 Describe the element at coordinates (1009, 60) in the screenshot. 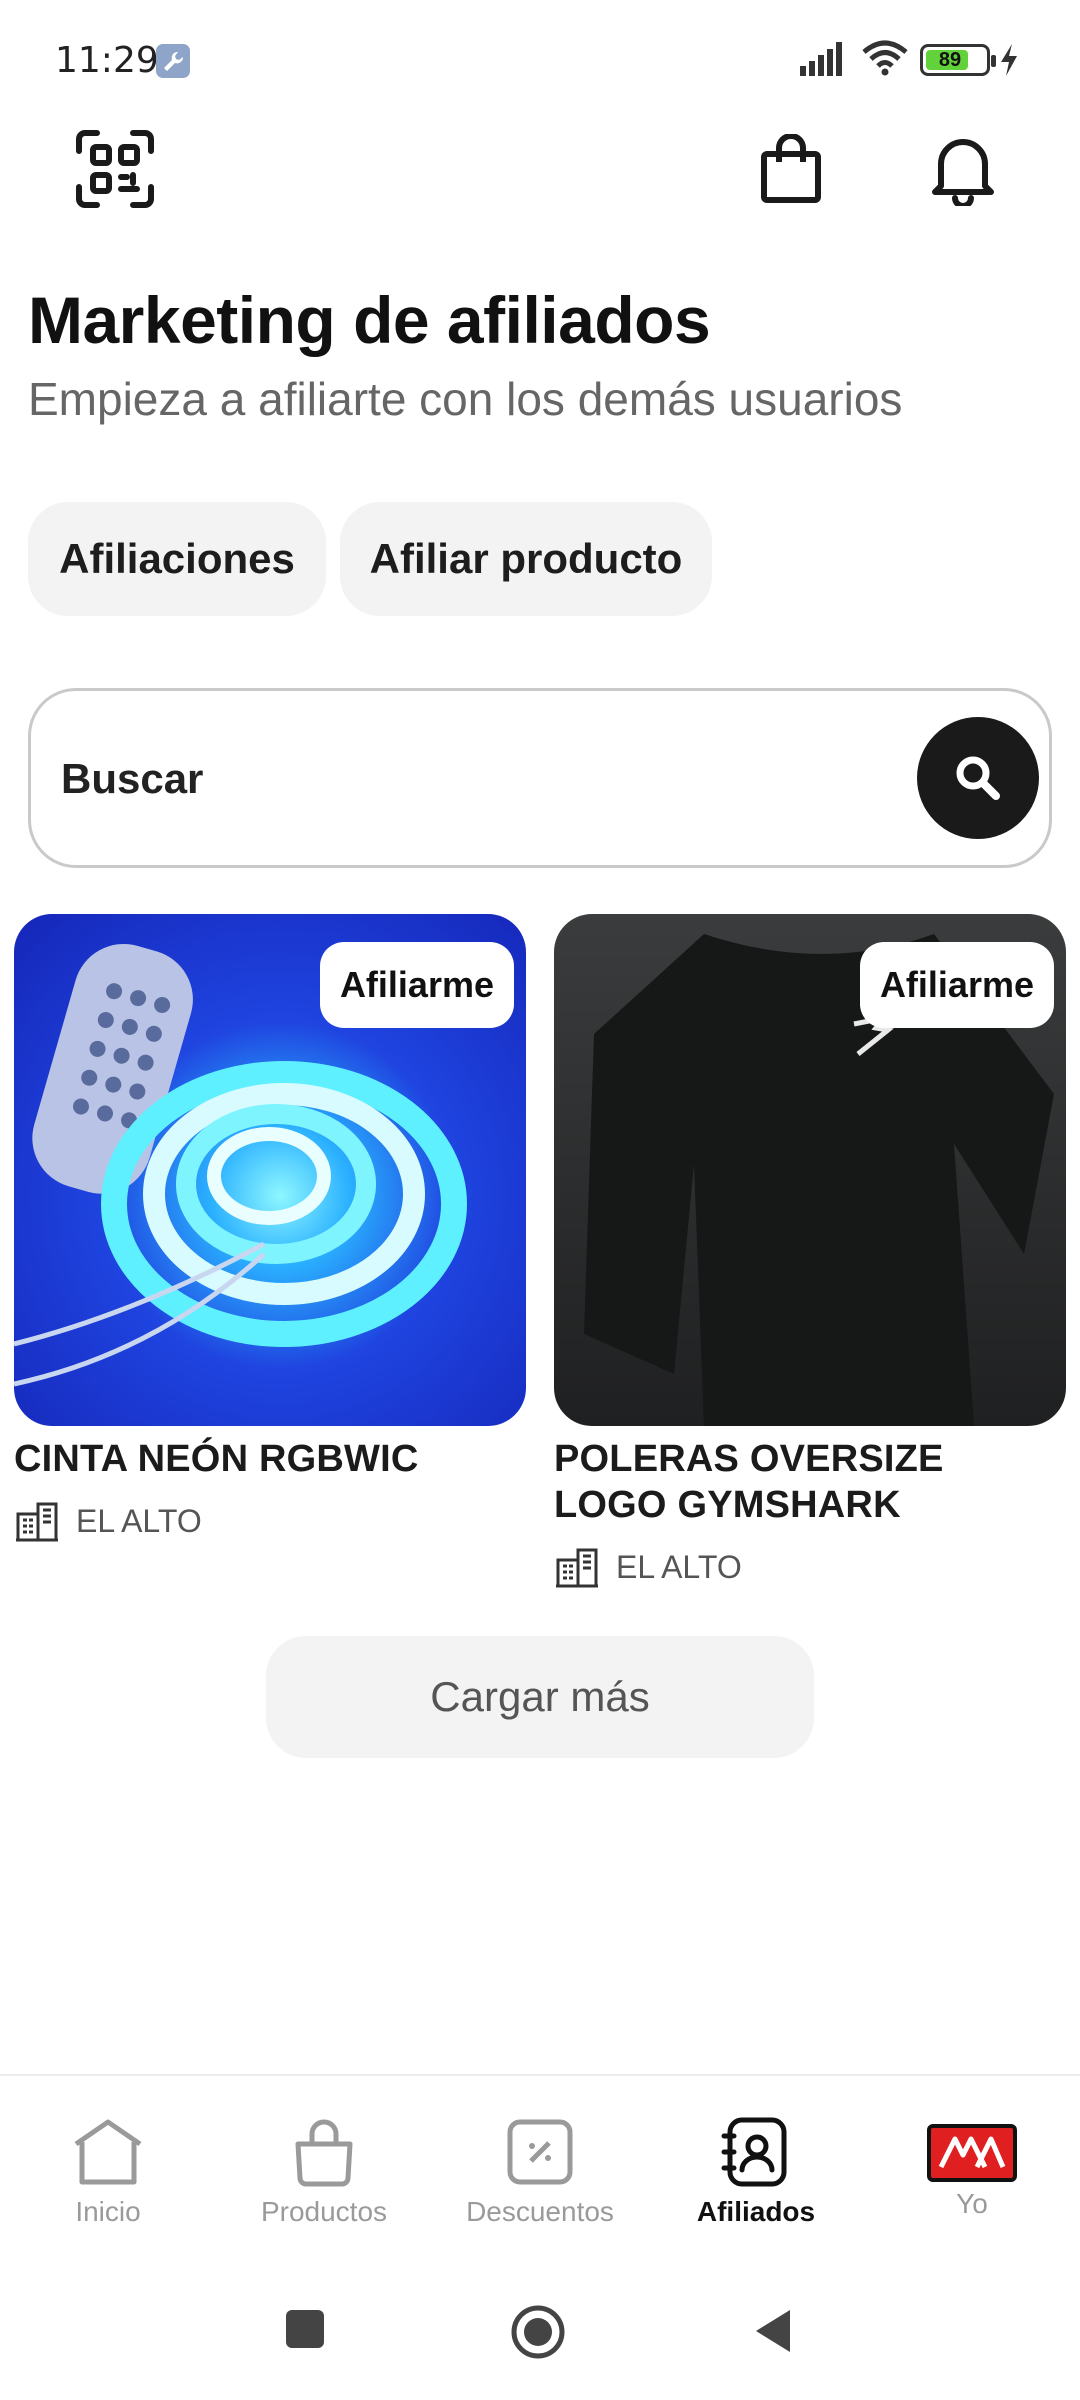

I see `charging-icon` at that location.